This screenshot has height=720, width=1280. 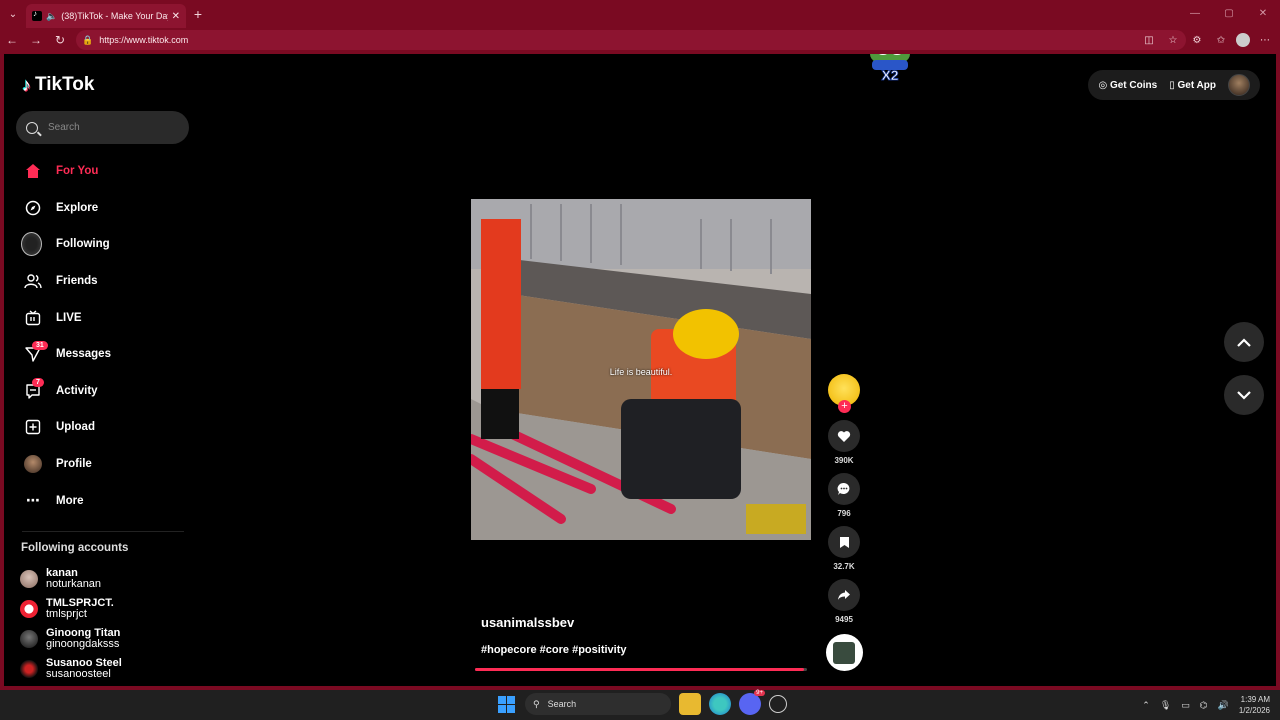 I want to click on sidebar-item-messages: 31 Messages, so click(x=103, y=354).